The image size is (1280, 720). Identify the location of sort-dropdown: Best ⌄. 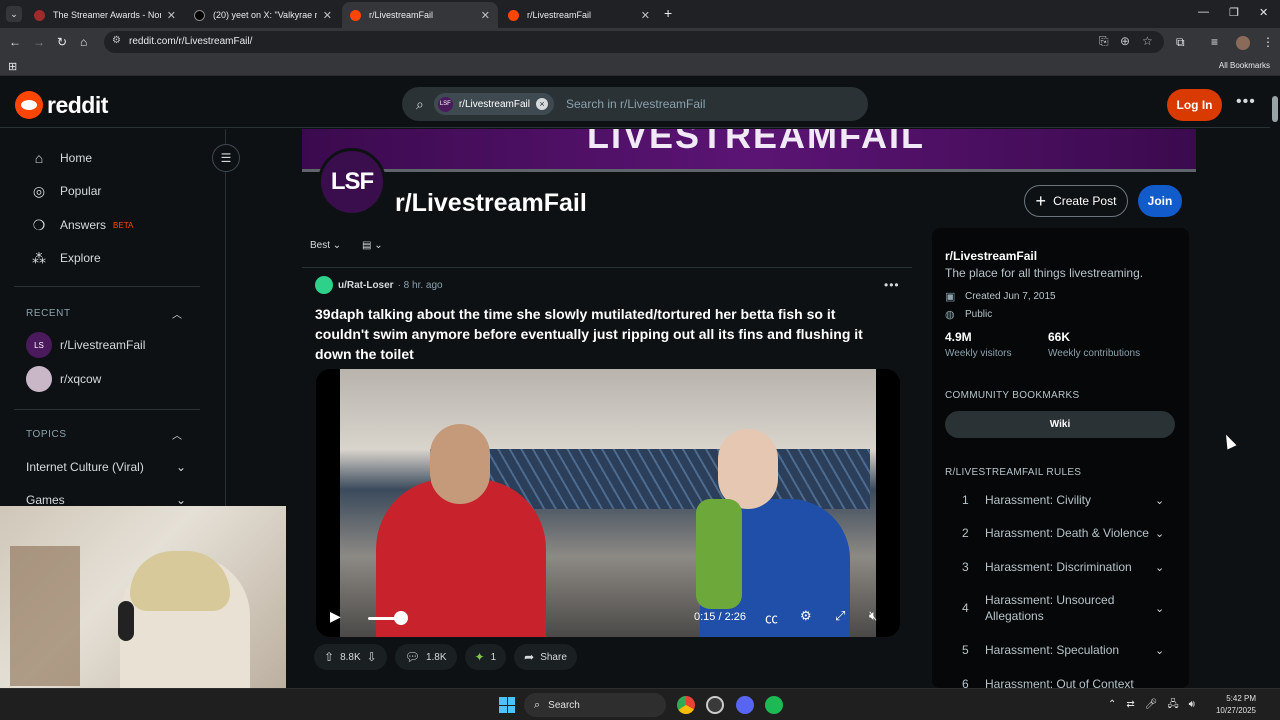
(325, 245).